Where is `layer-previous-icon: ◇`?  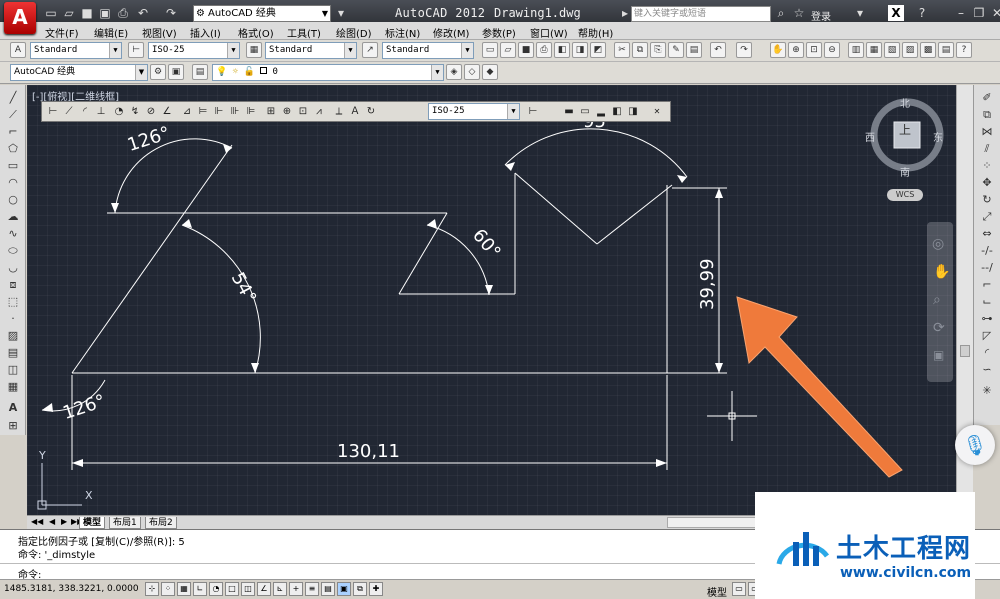 layer-previous-icon: ◇ is located at coordinates (472, 72).